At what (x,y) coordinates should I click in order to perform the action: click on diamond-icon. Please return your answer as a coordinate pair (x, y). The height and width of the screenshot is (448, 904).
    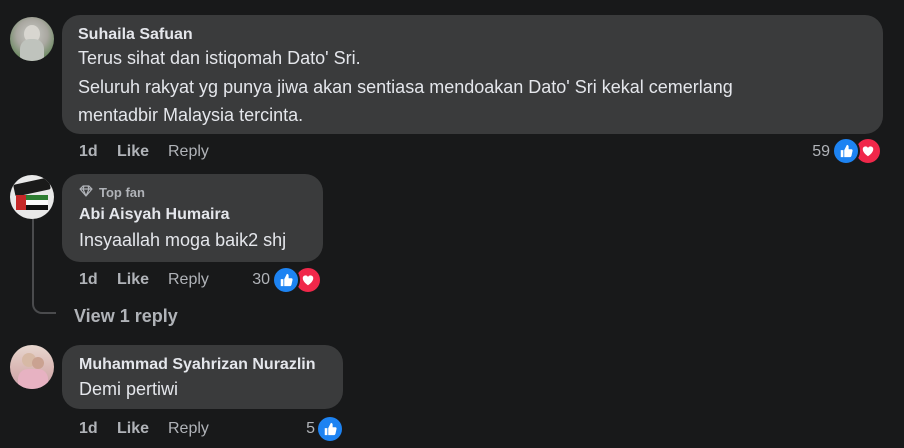
    Looking at the image, I should click on (86, 192).